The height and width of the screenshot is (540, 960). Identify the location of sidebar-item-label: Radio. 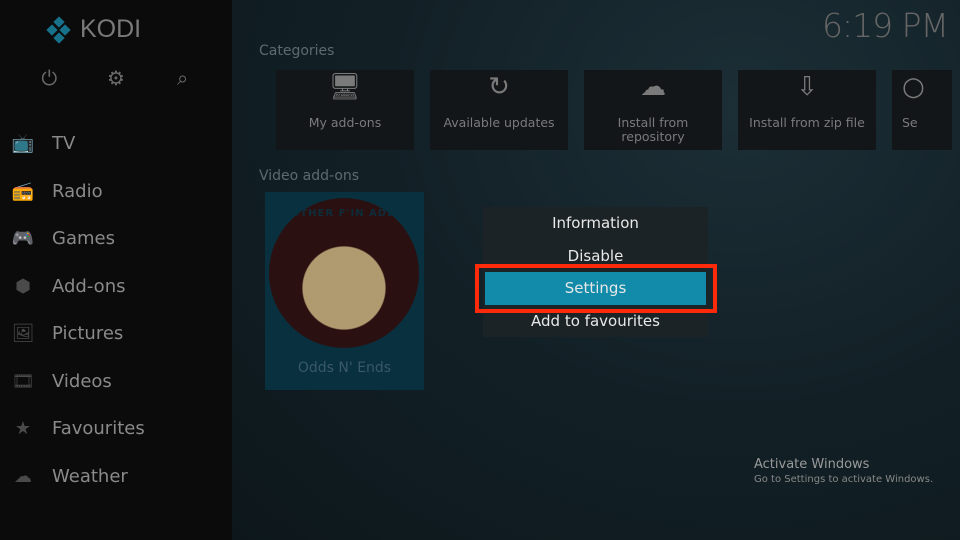
(77, 191).